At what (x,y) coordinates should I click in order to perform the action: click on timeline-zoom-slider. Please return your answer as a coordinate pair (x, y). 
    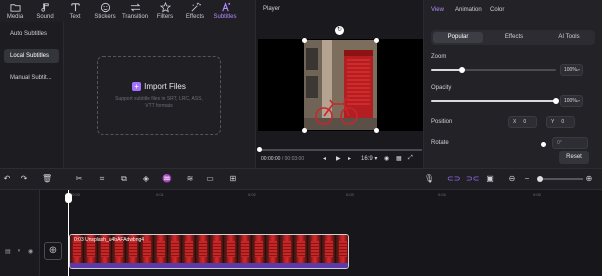
    Looking at the image, I should click on (560, 179).